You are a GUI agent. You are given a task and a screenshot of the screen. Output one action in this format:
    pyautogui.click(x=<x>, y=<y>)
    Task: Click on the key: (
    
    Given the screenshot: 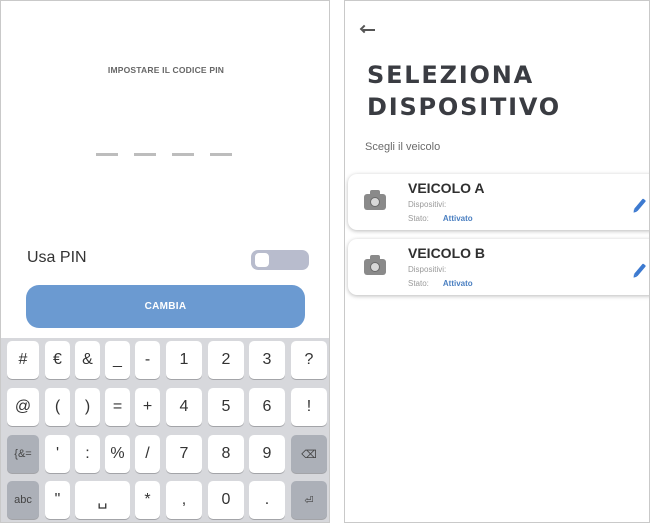 What is the action you would take?
    pyautogui.click(x=57, y=407)
    